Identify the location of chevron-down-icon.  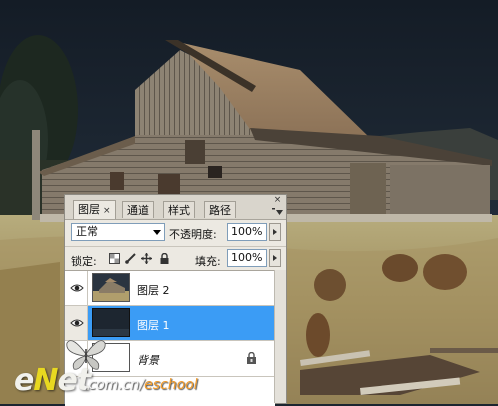
(157, 232).